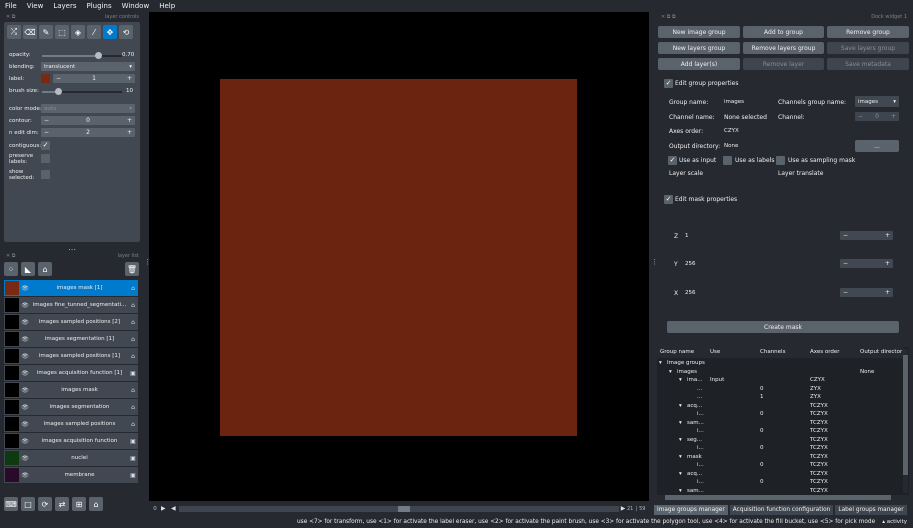 The width and height of the screenshot is (913, 528). What do you see at coordinates (88, 132) in the screenshot?
I see `n-edit-dim-spinbox: − 2 +` at bounding box center [88, 132].